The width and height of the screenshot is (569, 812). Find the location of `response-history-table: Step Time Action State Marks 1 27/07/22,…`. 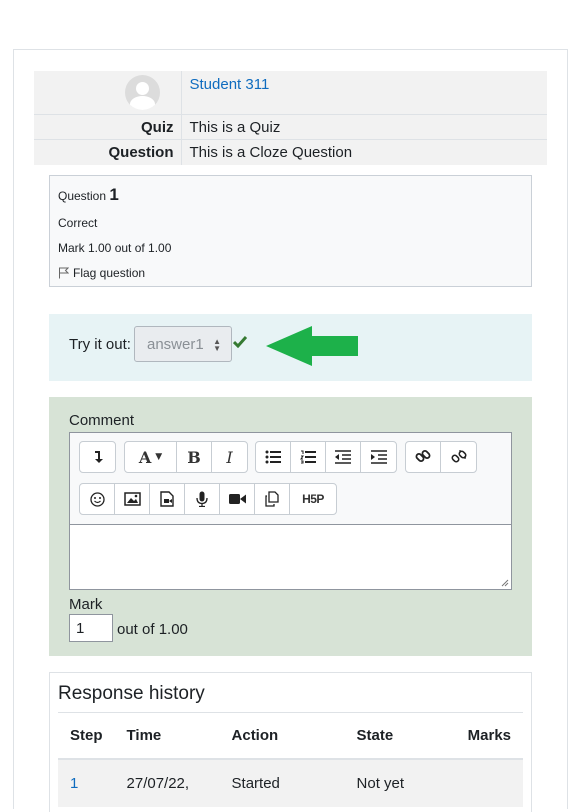

response-history-table: Step Time Action State Marks 1 27/07/22,… is located at coordinates (290, 760).